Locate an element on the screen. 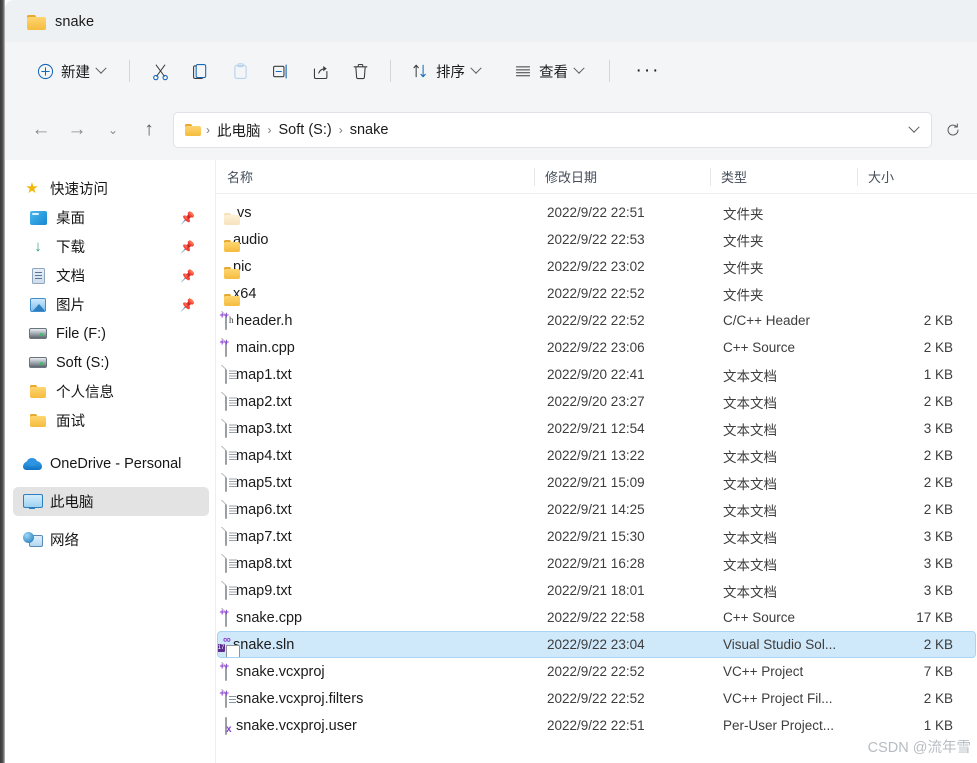 This screenshot has width=977, height=763. sidebar-item-面试: 面试 is located at coordinates (111, 420).